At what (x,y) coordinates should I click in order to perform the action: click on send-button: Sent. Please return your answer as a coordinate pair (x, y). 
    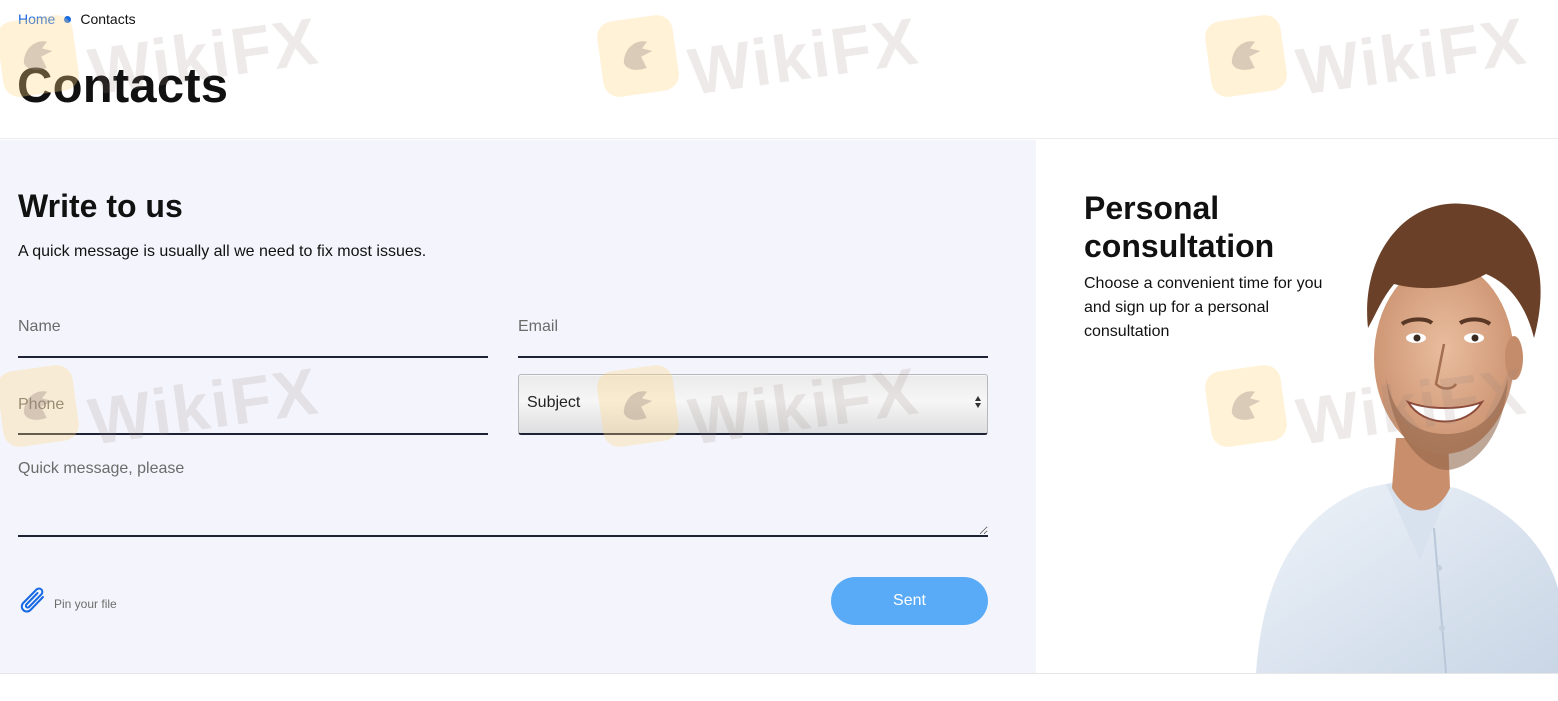
    Looking at the image, I should click on (909, 601).